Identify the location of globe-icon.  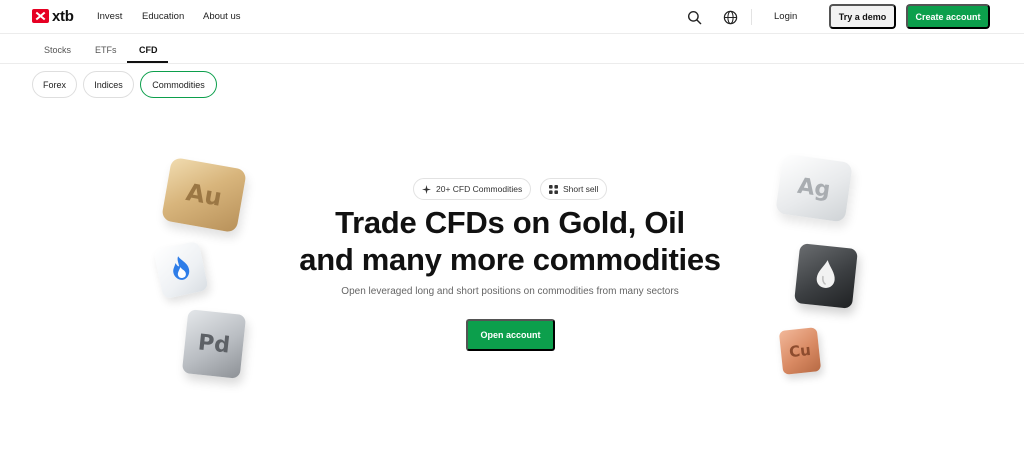
(730, 17).